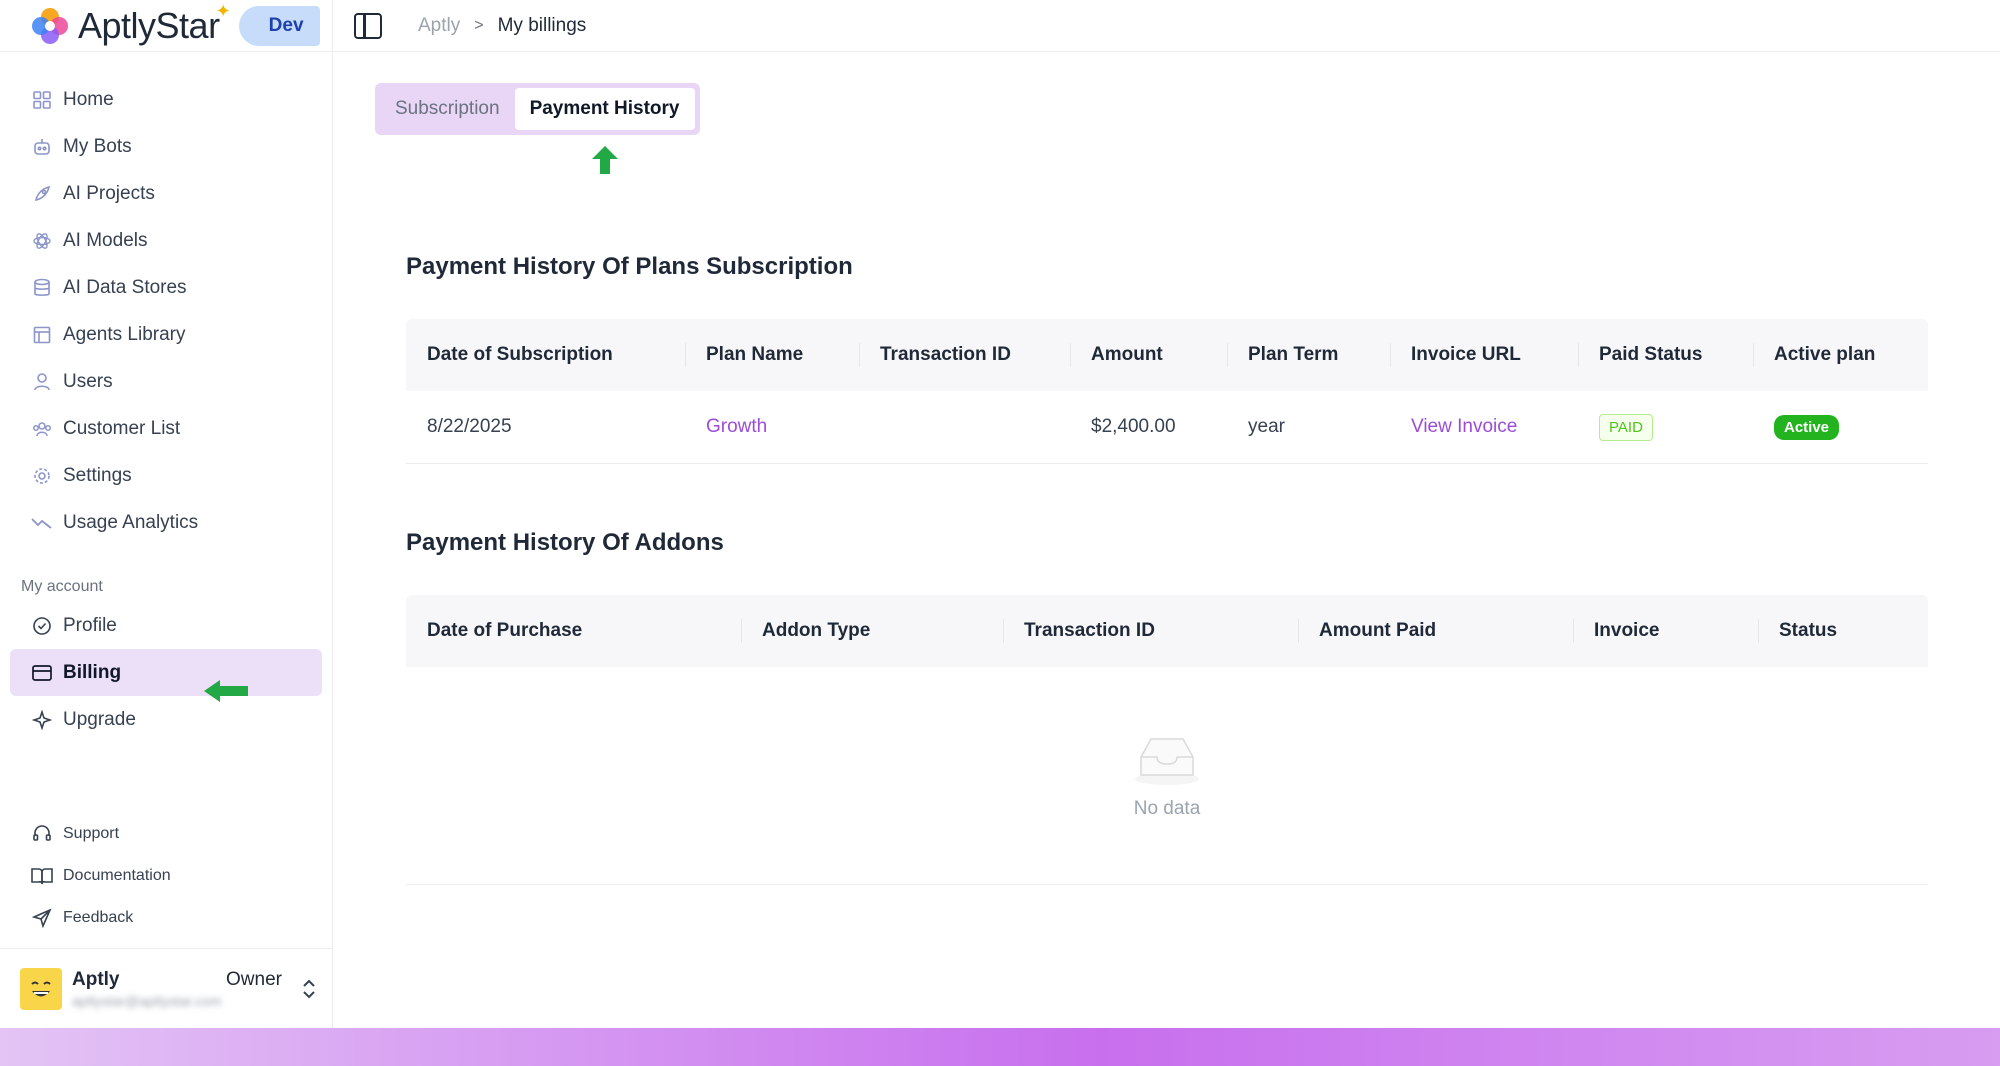  Describe the element at coordinates (1484, 427) in the screenshot. I see `view-invoice-link: View Invoice` at that location.